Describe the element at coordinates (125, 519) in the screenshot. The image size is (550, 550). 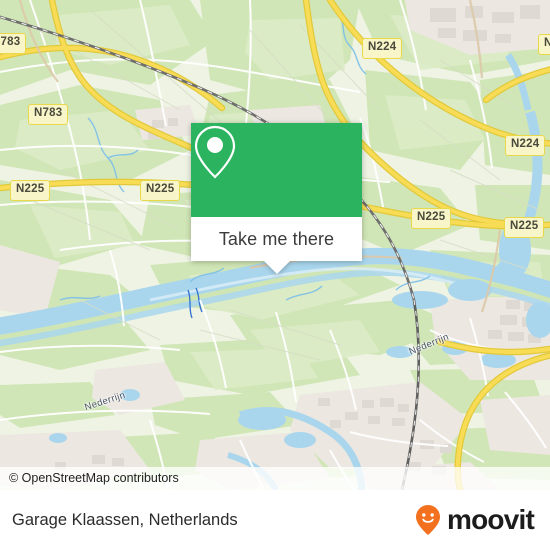
I see `place-title: Garage Klaassen, Netherlands` at that location.